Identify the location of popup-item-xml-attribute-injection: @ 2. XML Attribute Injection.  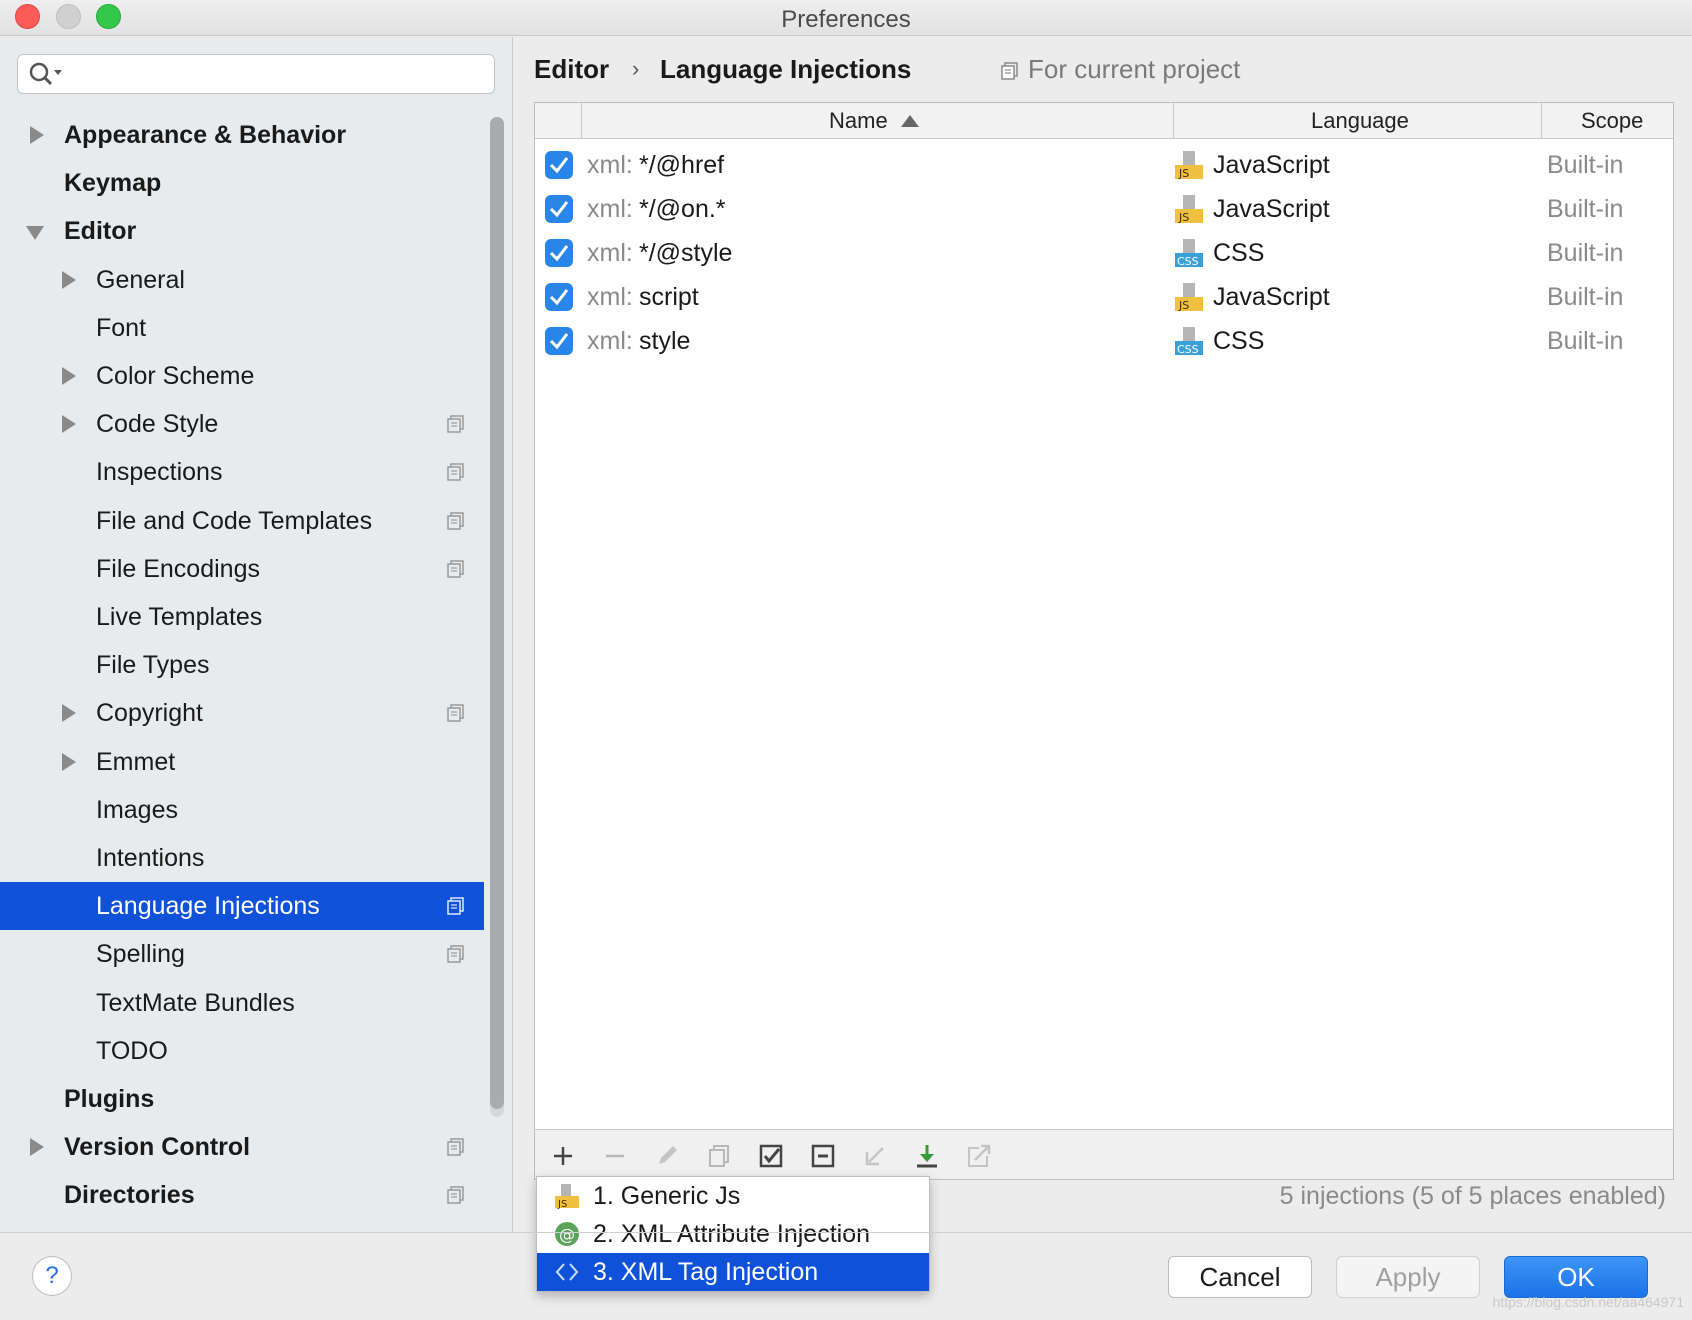
(733, 1234).